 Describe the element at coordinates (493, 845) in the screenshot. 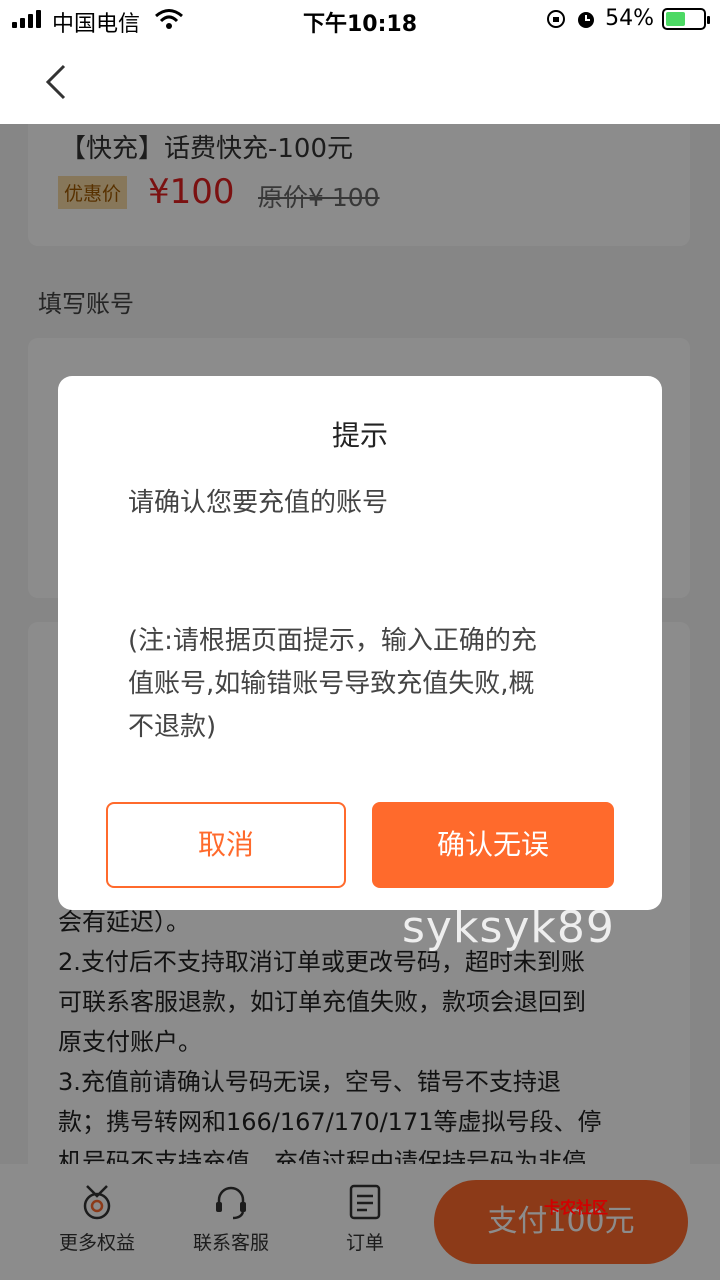

I see `confirm-button: 确认无误` at that location.